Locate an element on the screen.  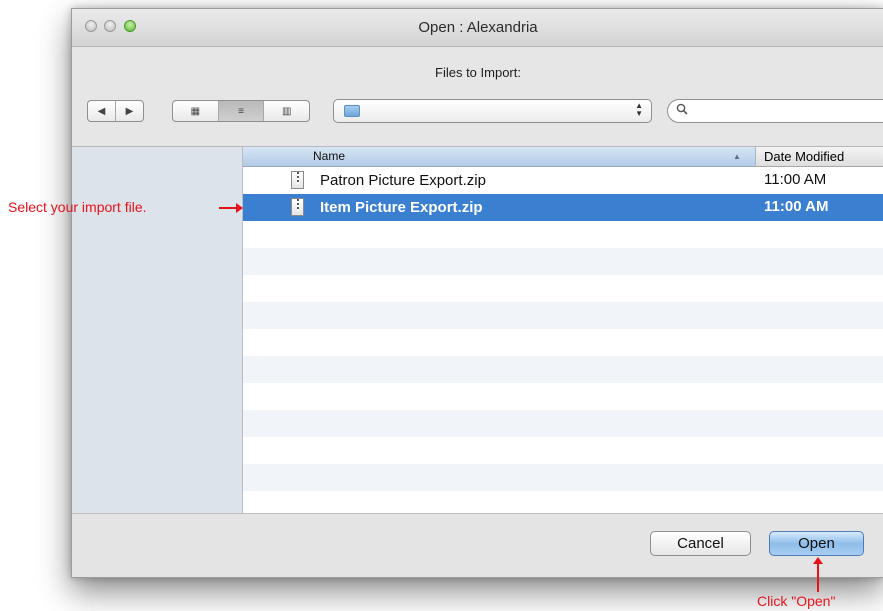
window-title: Open : Alexandria is located at coordinates (478, 27).